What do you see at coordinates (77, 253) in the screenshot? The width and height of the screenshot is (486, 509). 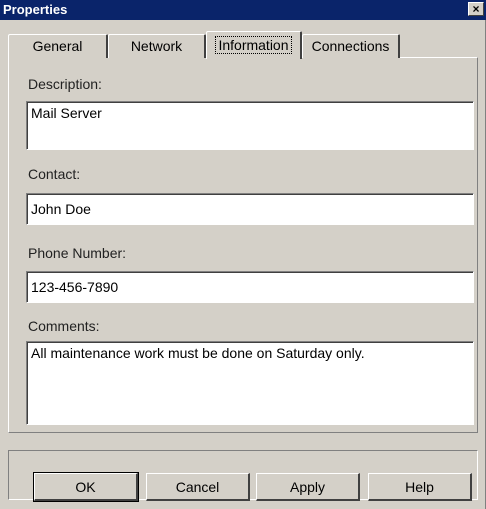 I see `phone-number-label: Phone Number:` at bounding box center [77, 253].